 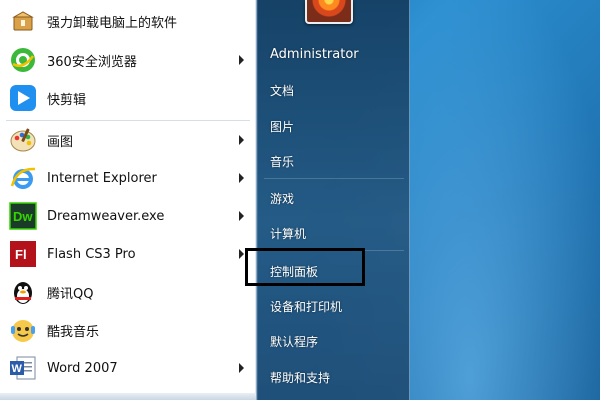 What do you see at coordinates (128, 396) in the screenshot?
I see `next-program-item-partial` at bounding box center [128, 396].